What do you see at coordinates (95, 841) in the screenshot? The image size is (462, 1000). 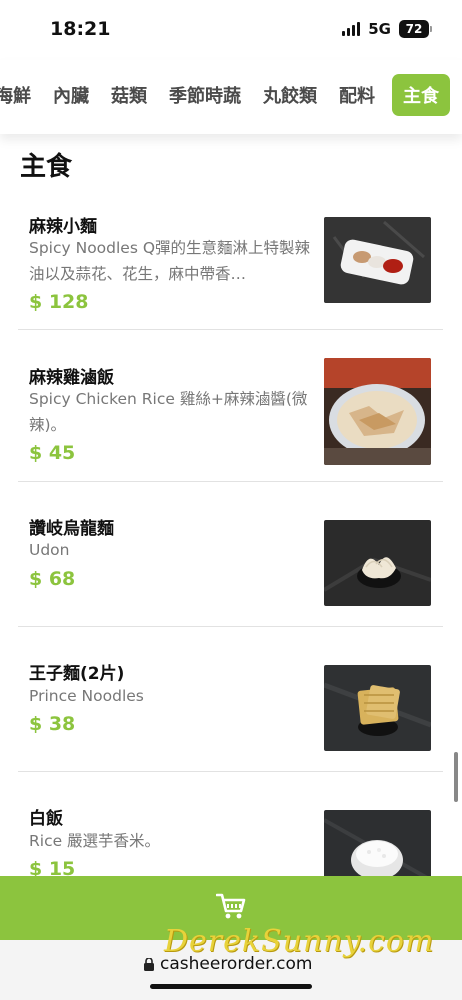 I see `item-description: Rice 嚴選芋香米。` at bounding box center [95, 841].